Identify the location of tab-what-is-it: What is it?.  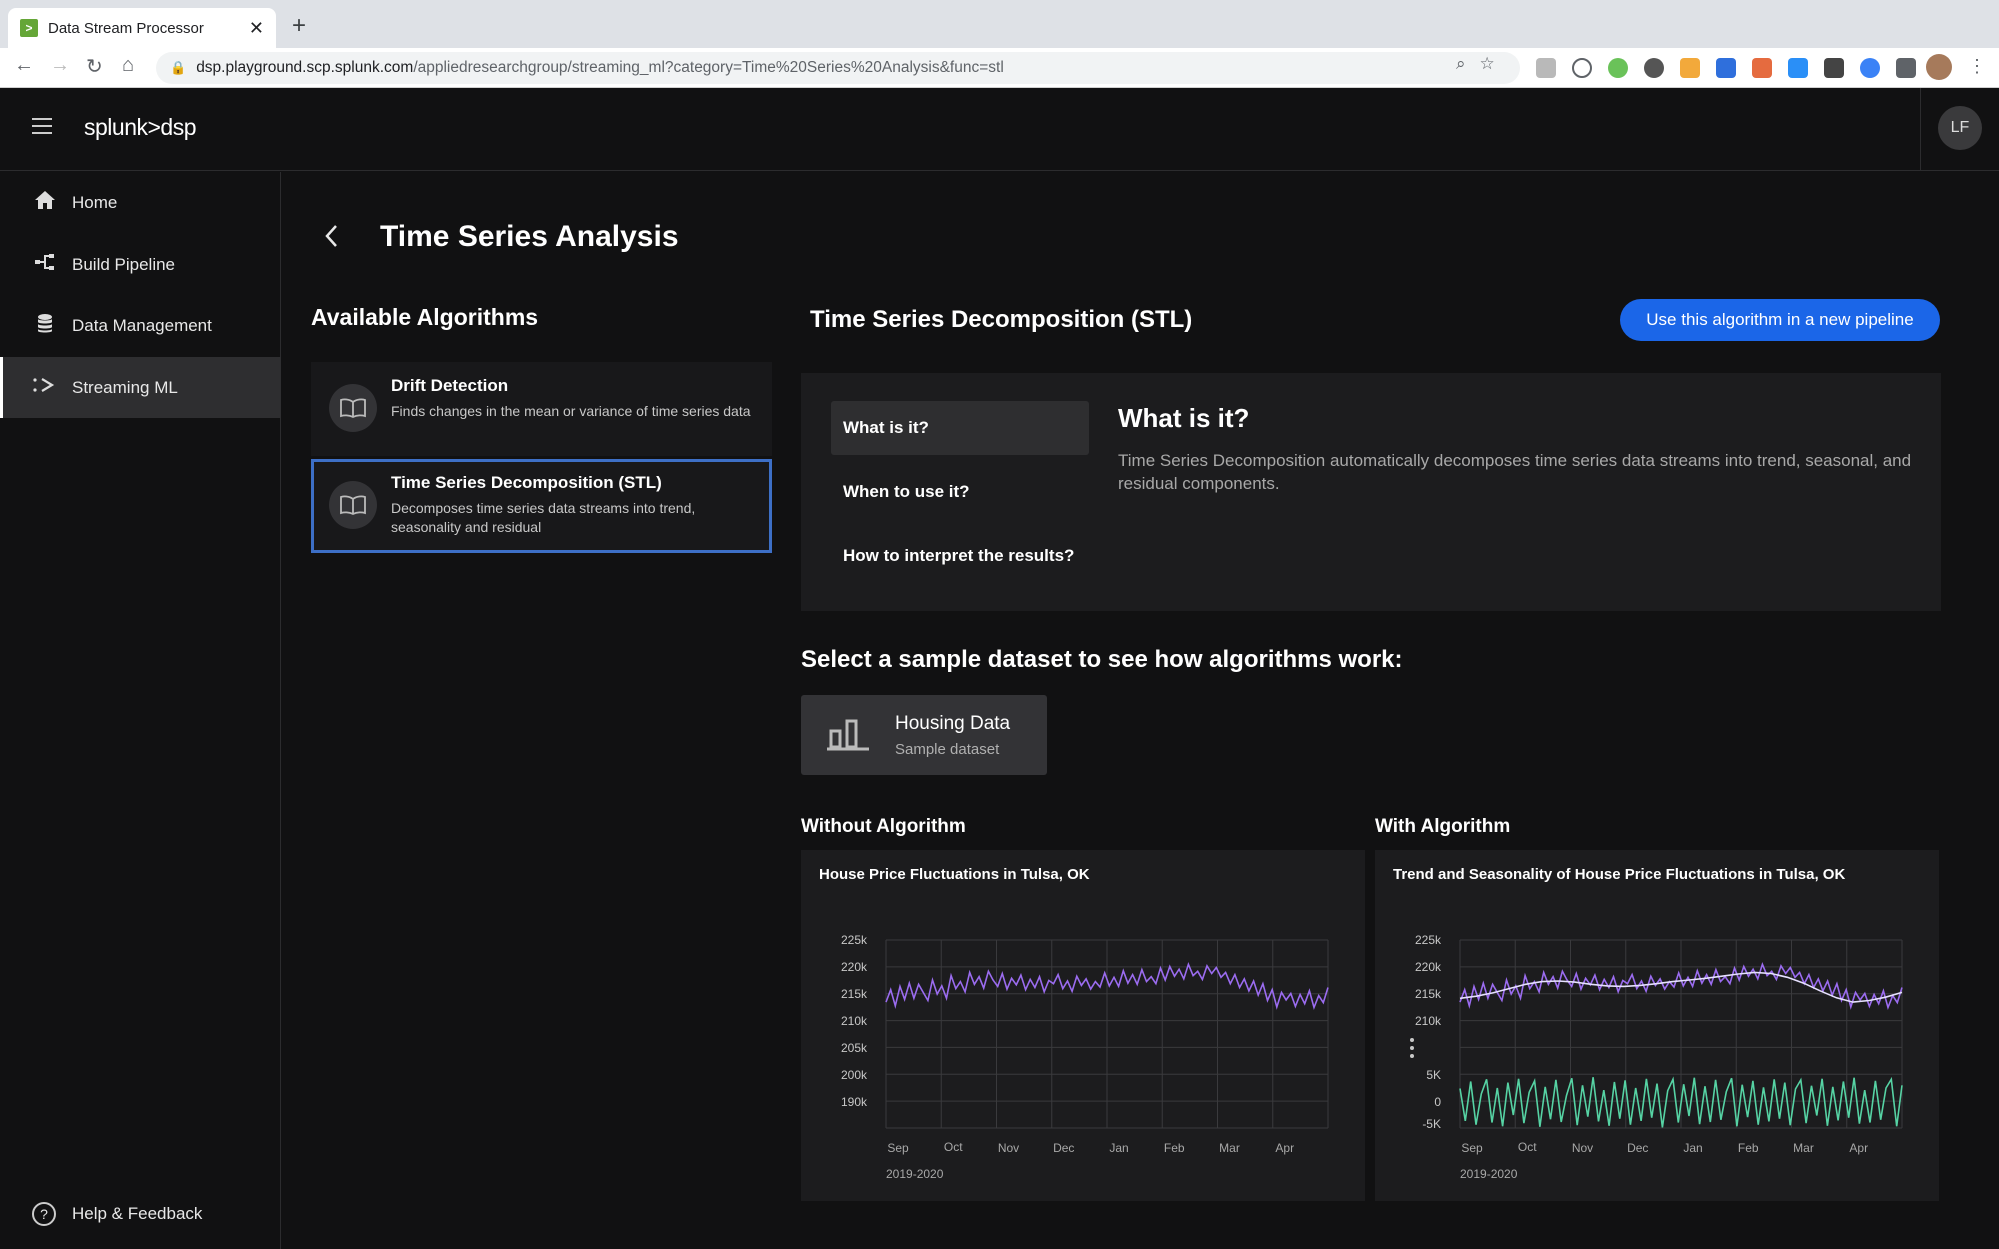
(960, 428).